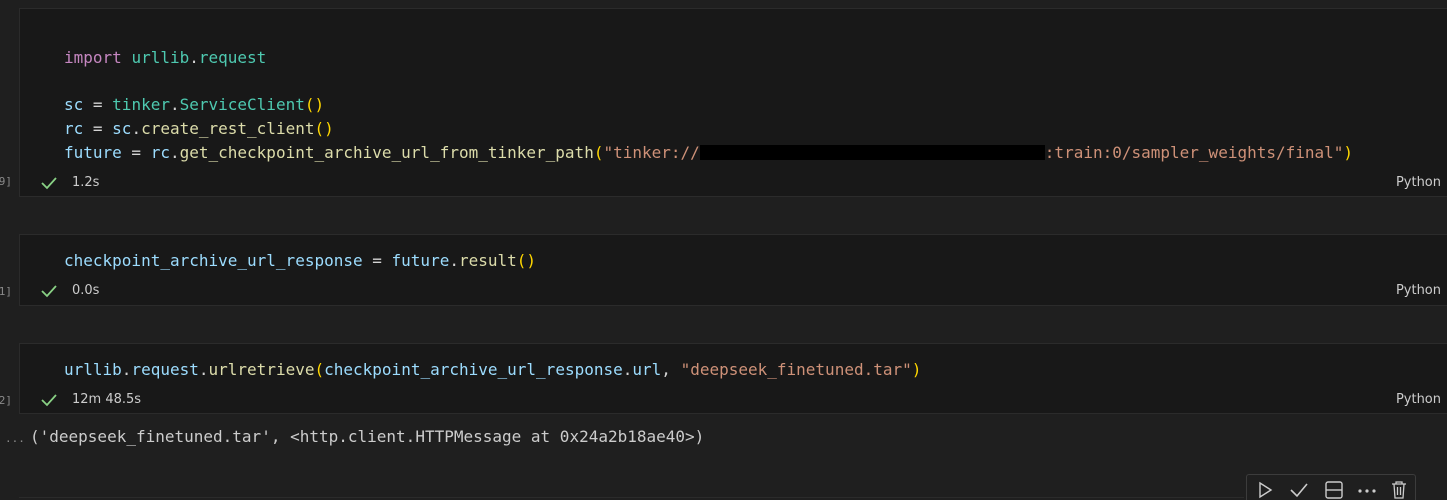 This screenshot has height=500, width=1447. What do you see at coordinates (194, 105) in the screenshot?
I see `code-line: sc = tinker.ServiceClient()` at bounding box center [194, 105].